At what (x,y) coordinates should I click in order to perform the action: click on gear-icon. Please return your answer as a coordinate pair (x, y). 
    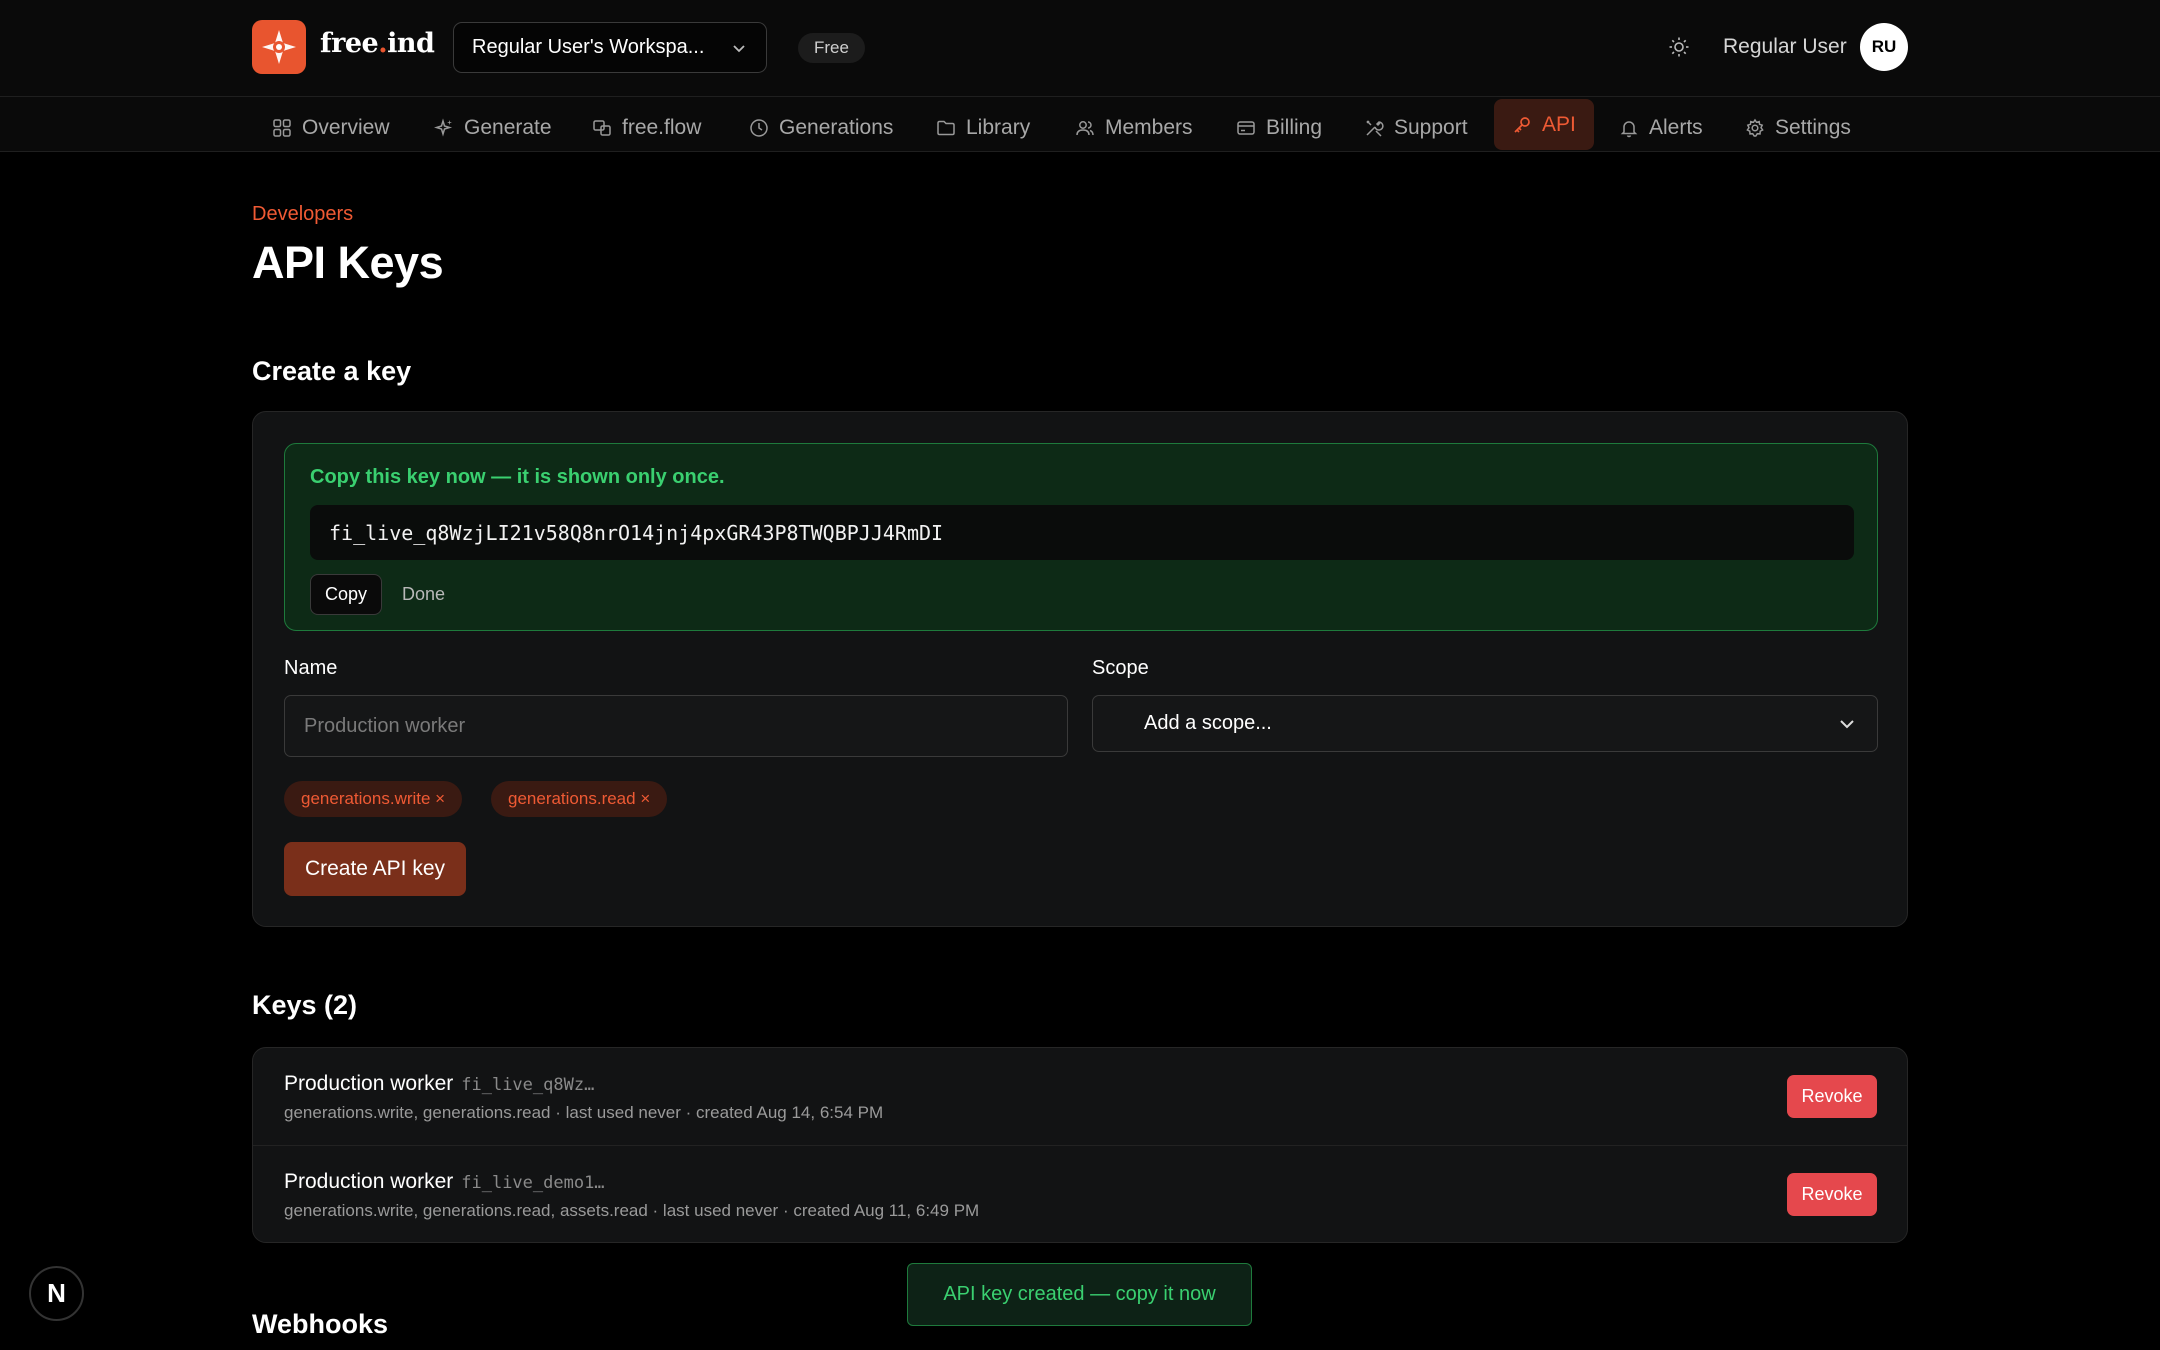
    Looking at the image, I should click on (1755, 127).